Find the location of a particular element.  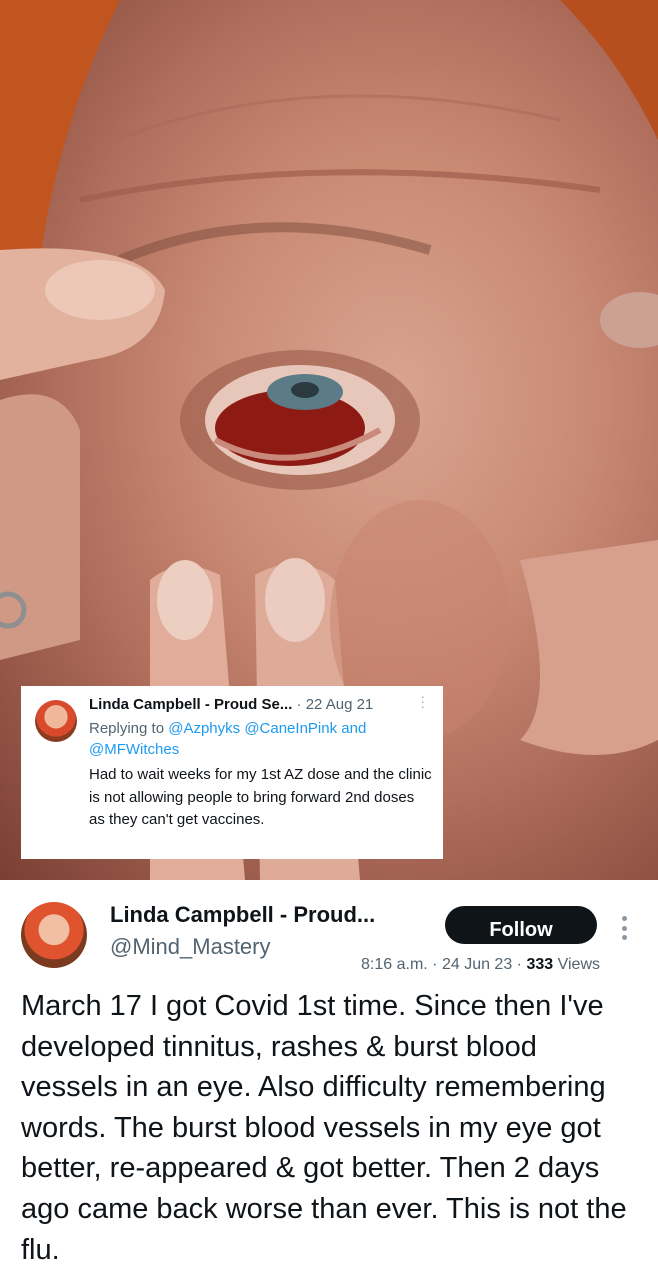

reply-date: · 22 Aug 21 is located at coordinates (335, 704).